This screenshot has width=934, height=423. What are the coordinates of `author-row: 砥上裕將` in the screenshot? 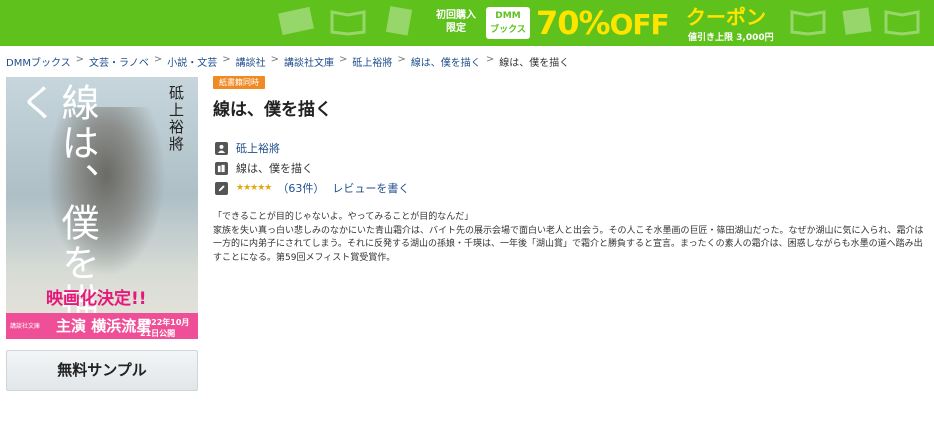 It's located at (247, 148).